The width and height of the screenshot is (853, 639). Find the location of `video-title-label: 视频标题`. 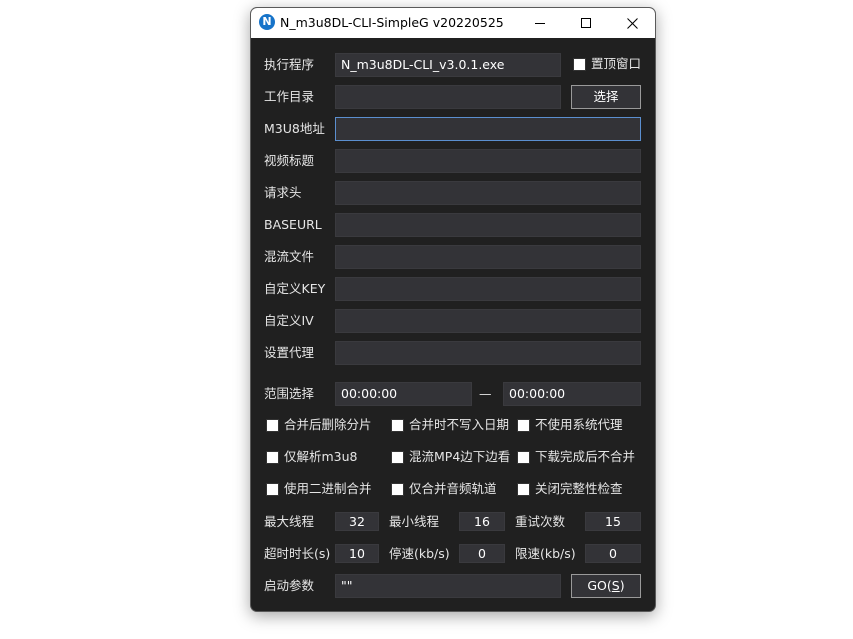

video-title-label: 视频标题 is located at coordinates (289, 160).